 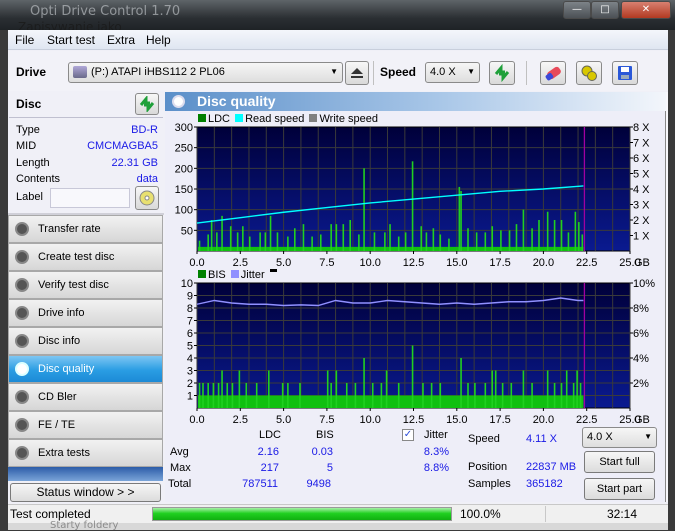 What do you see at coordinates (85, 397) in the screenshot?
I see `nav-cd-bler: CD Bler` at bounding box center [85, 397].